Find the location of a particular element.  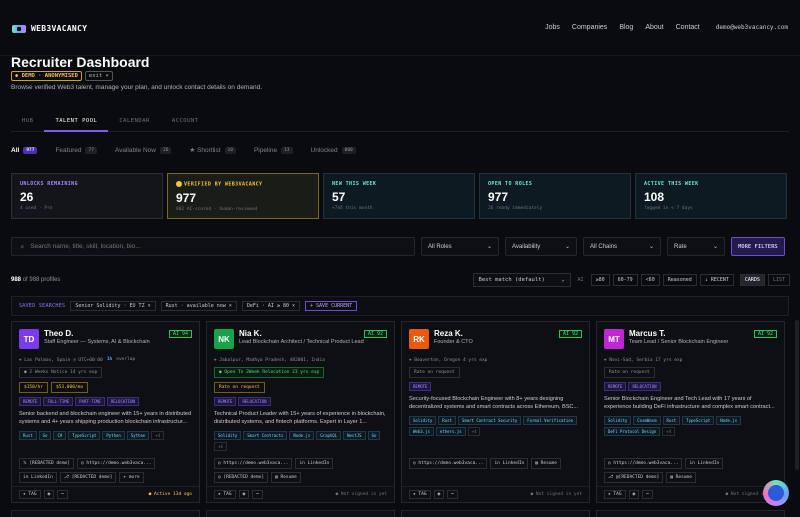

work-type-badge: RELOCATION is located at coordinates (254, 401).